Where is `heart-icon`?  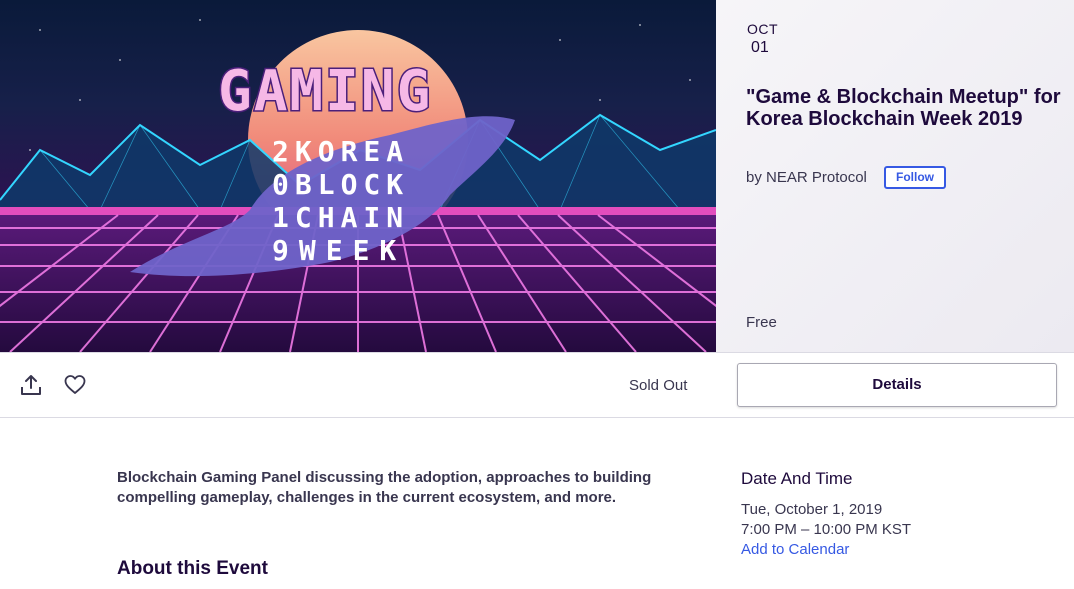
heart-icon is located at coordinates (75, 384).